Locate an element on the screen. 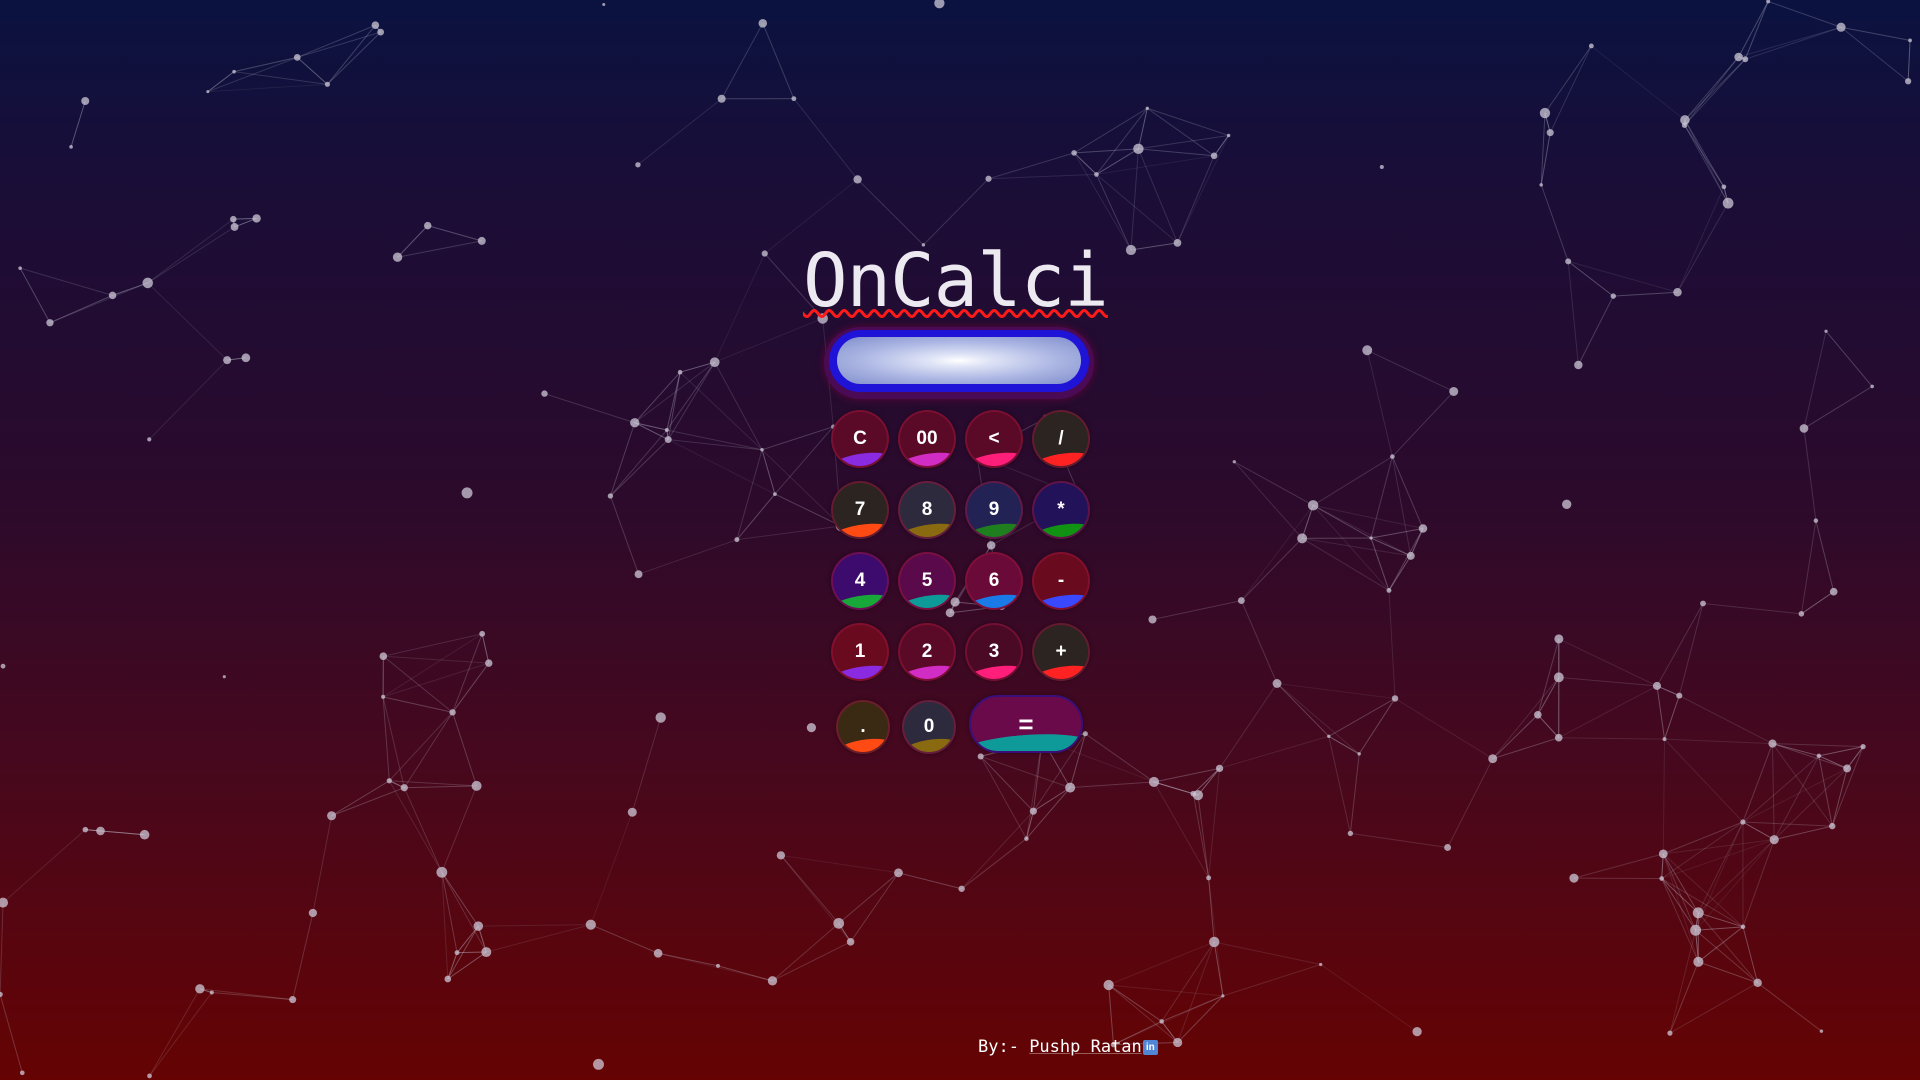  two-button: 2 is located at coordinates (927, 652).